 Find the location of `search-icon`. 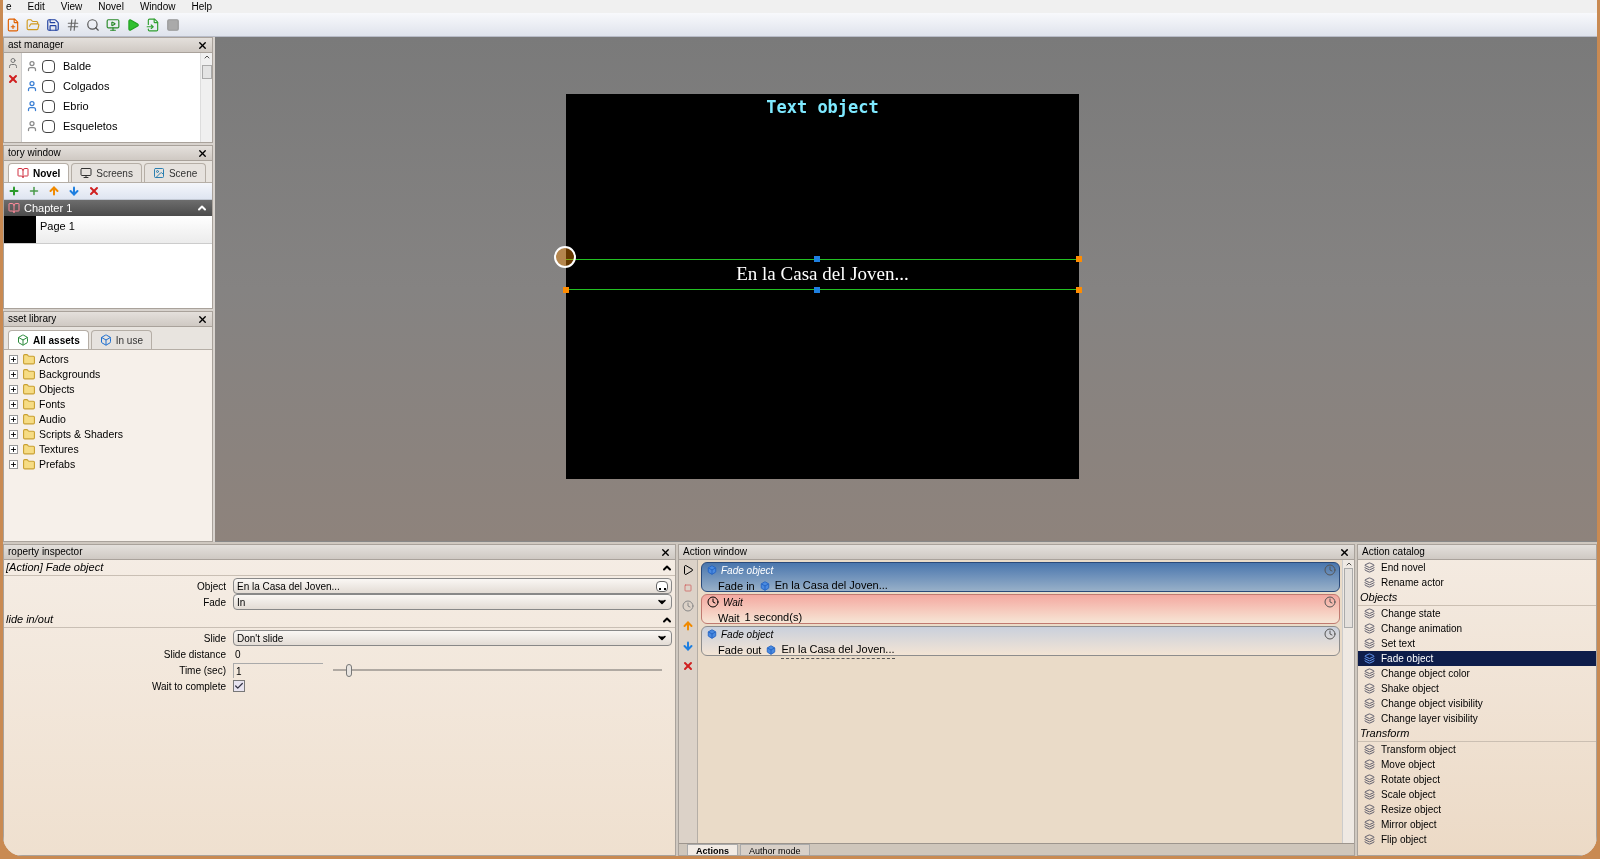

search-icon is located at coordinates (93, 24).